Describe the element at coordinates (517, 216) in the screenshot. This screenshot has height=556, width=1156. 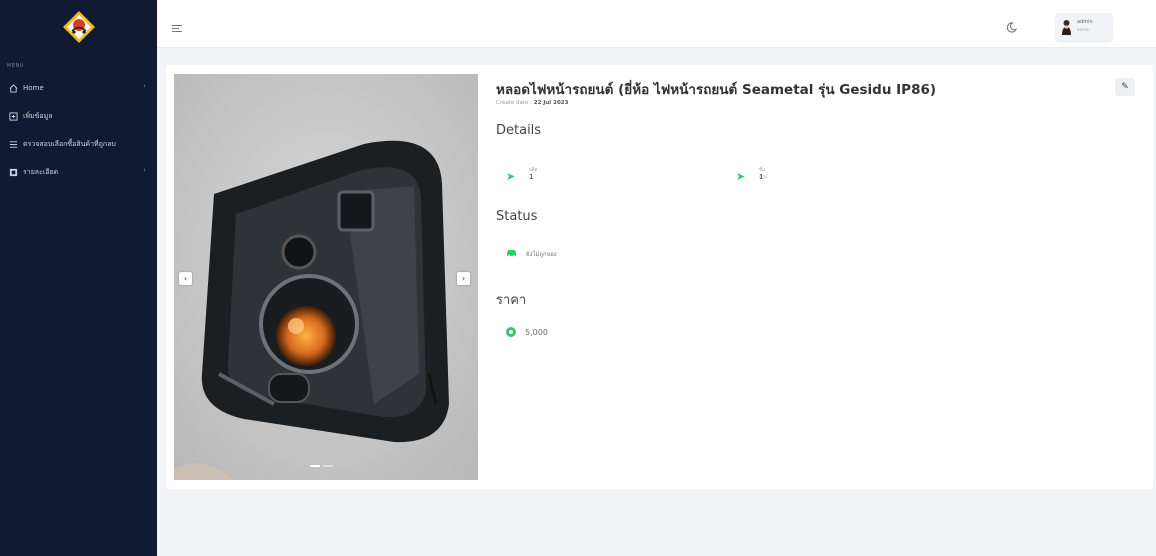
I see `status-heading: Status` at that location.